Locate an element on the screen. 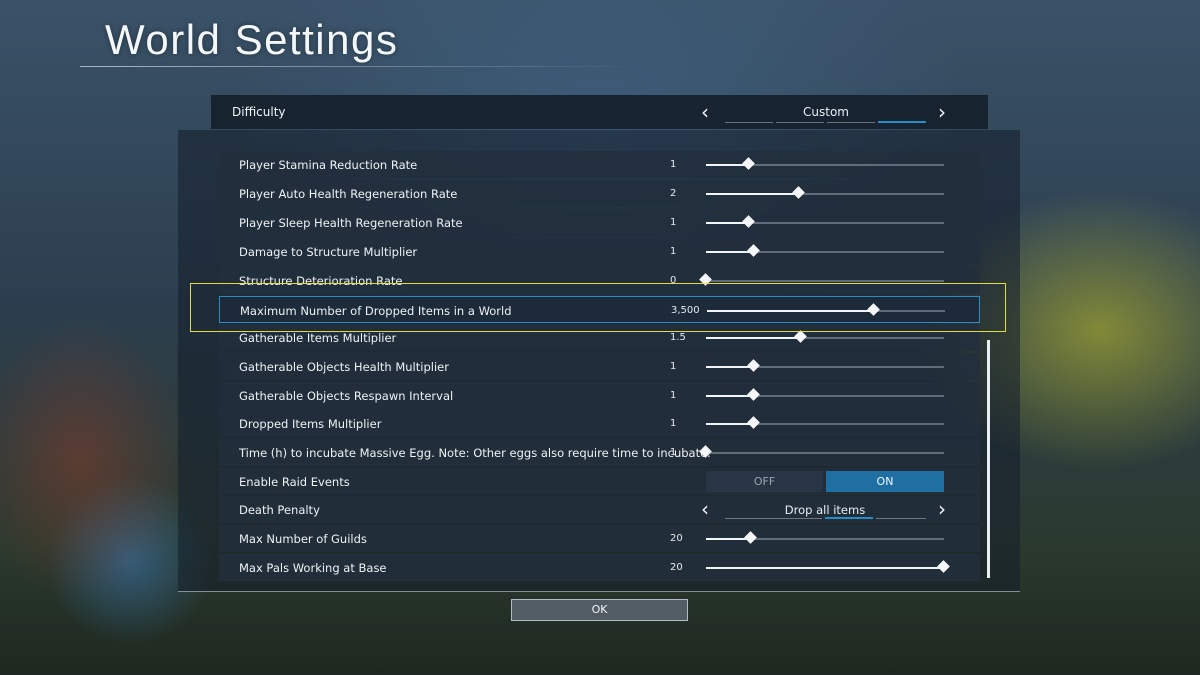 The height and width of the screenshot is (675, 1200). page-title: World Settings is located at coordinates (252, 39).